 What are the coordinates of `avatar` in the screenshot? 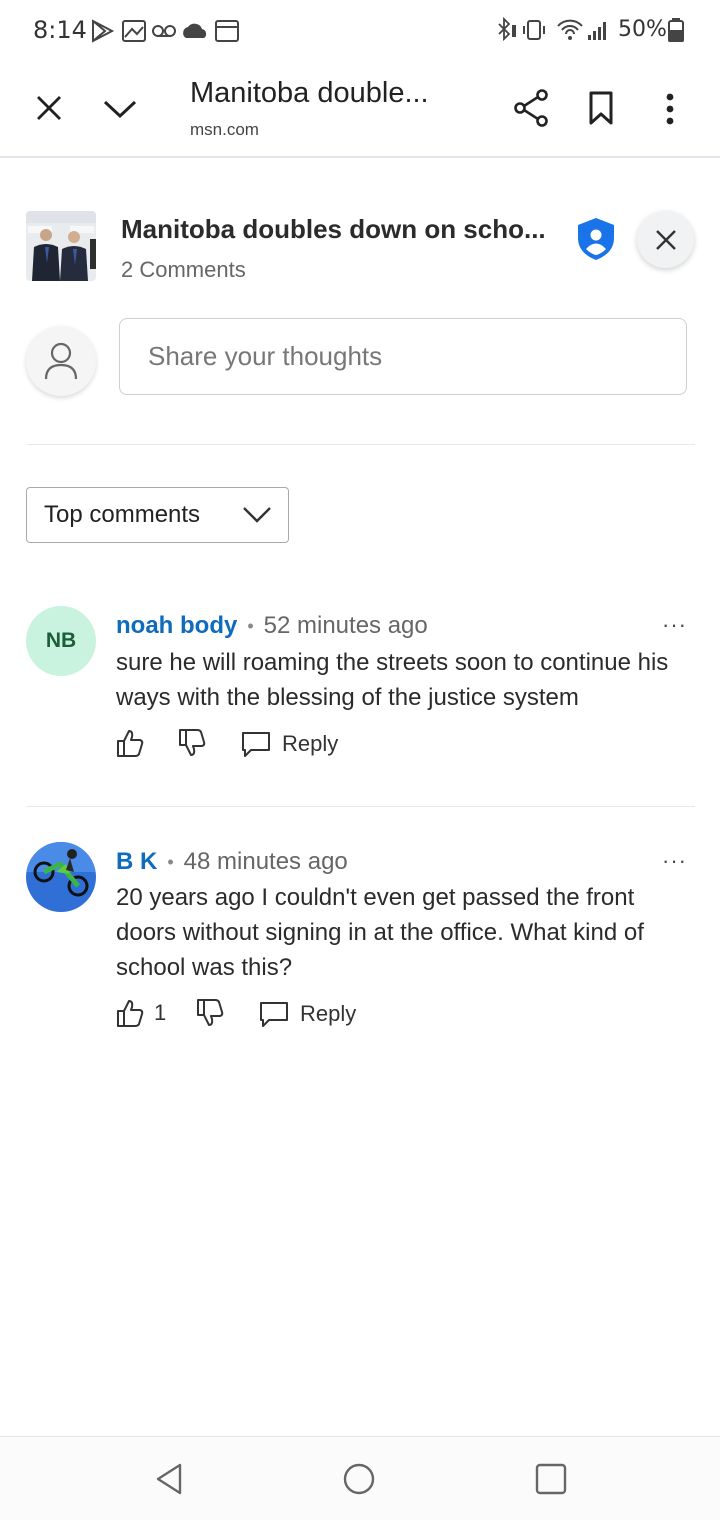 It's located at (61, 877).